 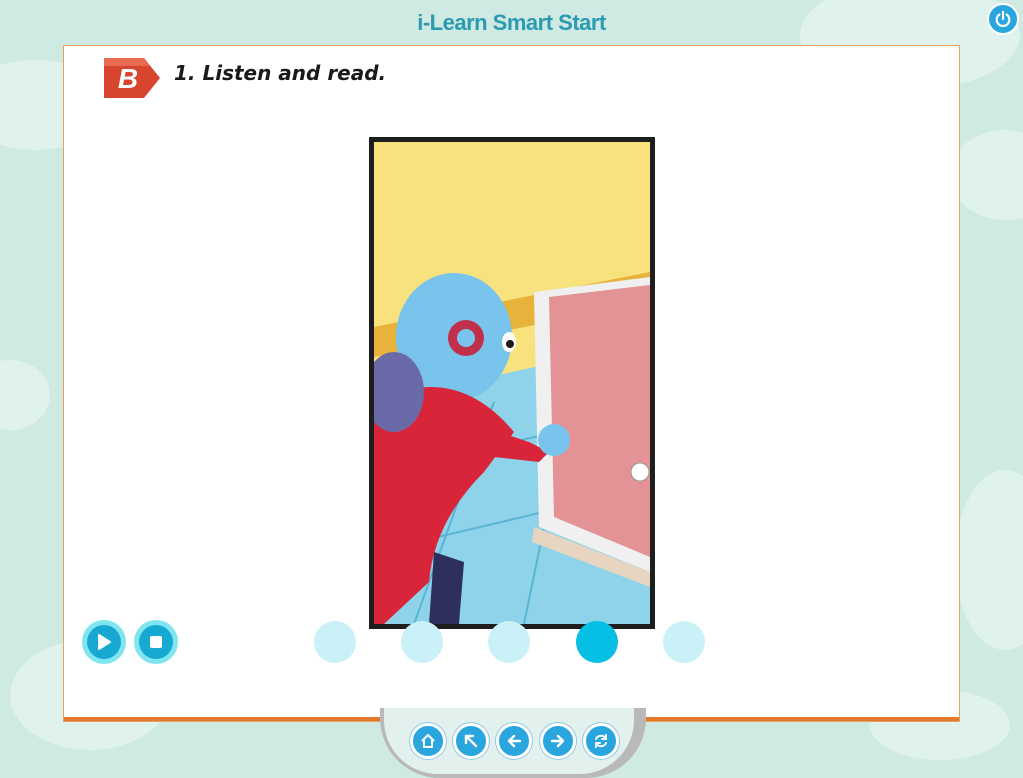 I want to click on power-button, so click(x=1003, y=19).